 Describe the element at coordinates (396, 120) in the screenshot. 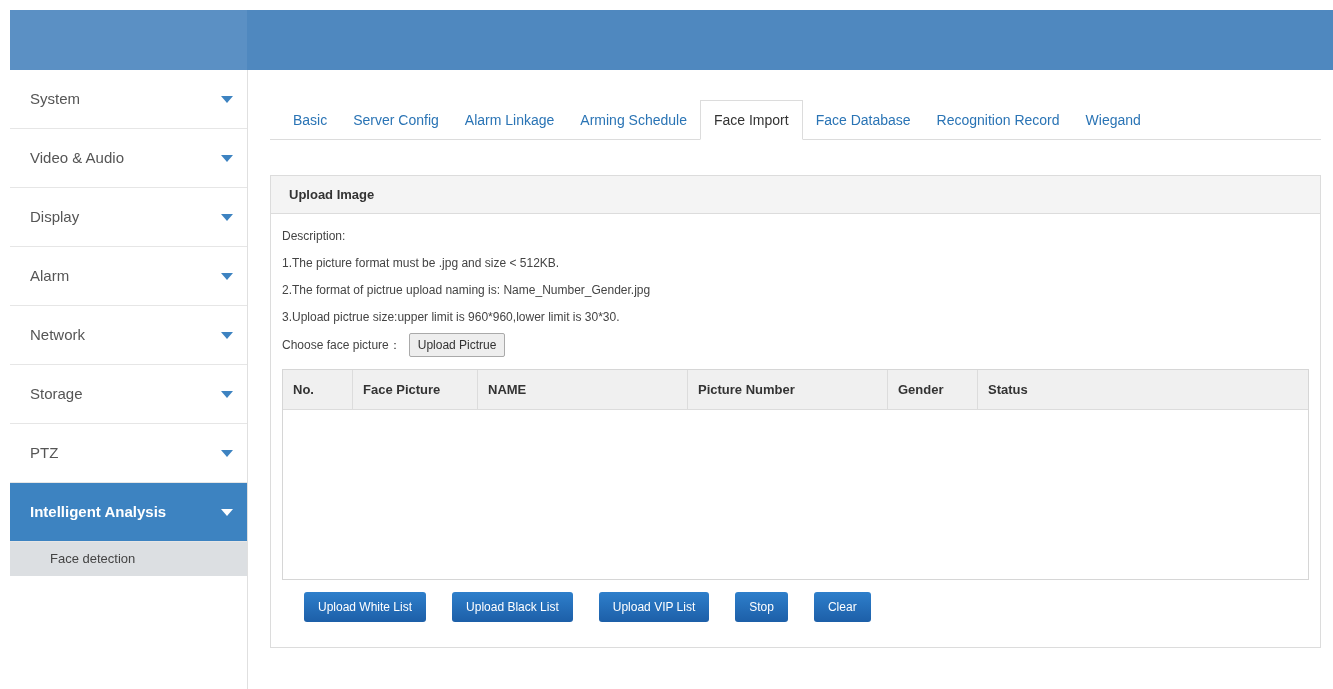

I see `tab: Server Config` at that location.